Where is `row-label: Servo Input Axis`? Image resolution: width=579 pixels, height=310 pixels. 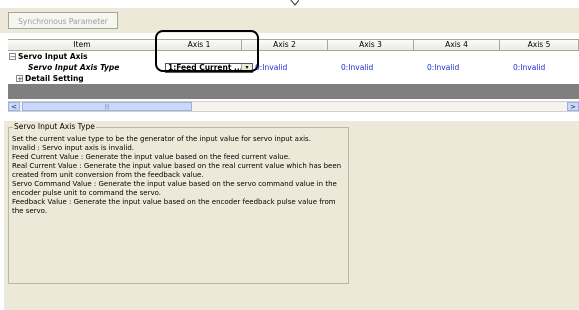 row-label: Servo Input Axis is located at coordinates (53, 56).